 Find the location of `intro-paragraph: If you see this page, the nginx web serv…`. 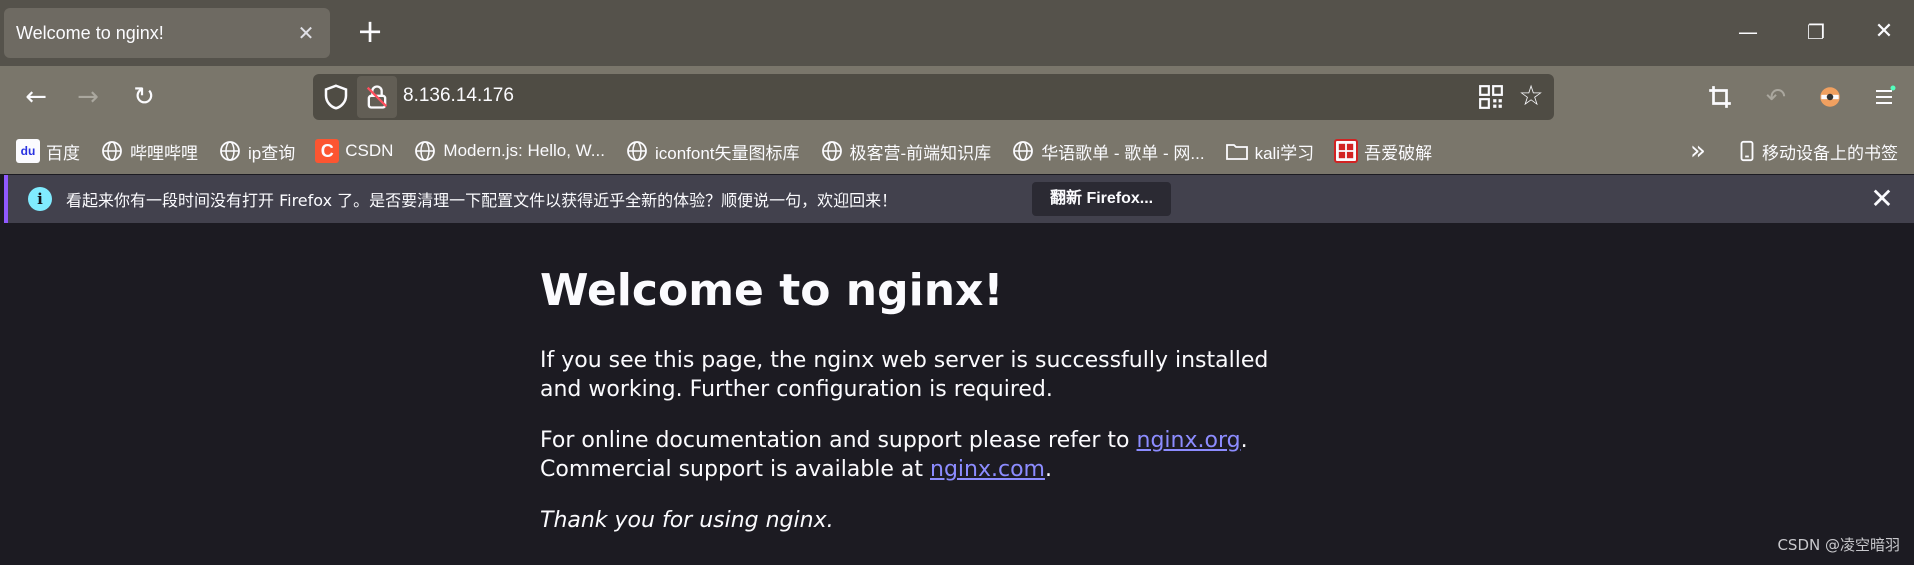

intro-paragraph: If you see this page, the nginx web serv… is located at coordinates (904, 375).